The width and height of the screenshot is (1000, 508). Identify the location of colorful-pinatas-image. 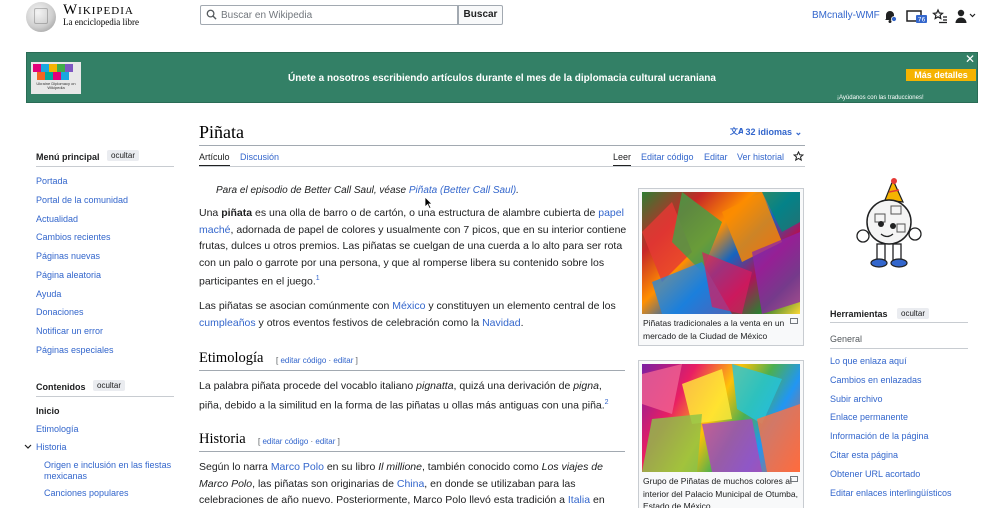
(721, 418).